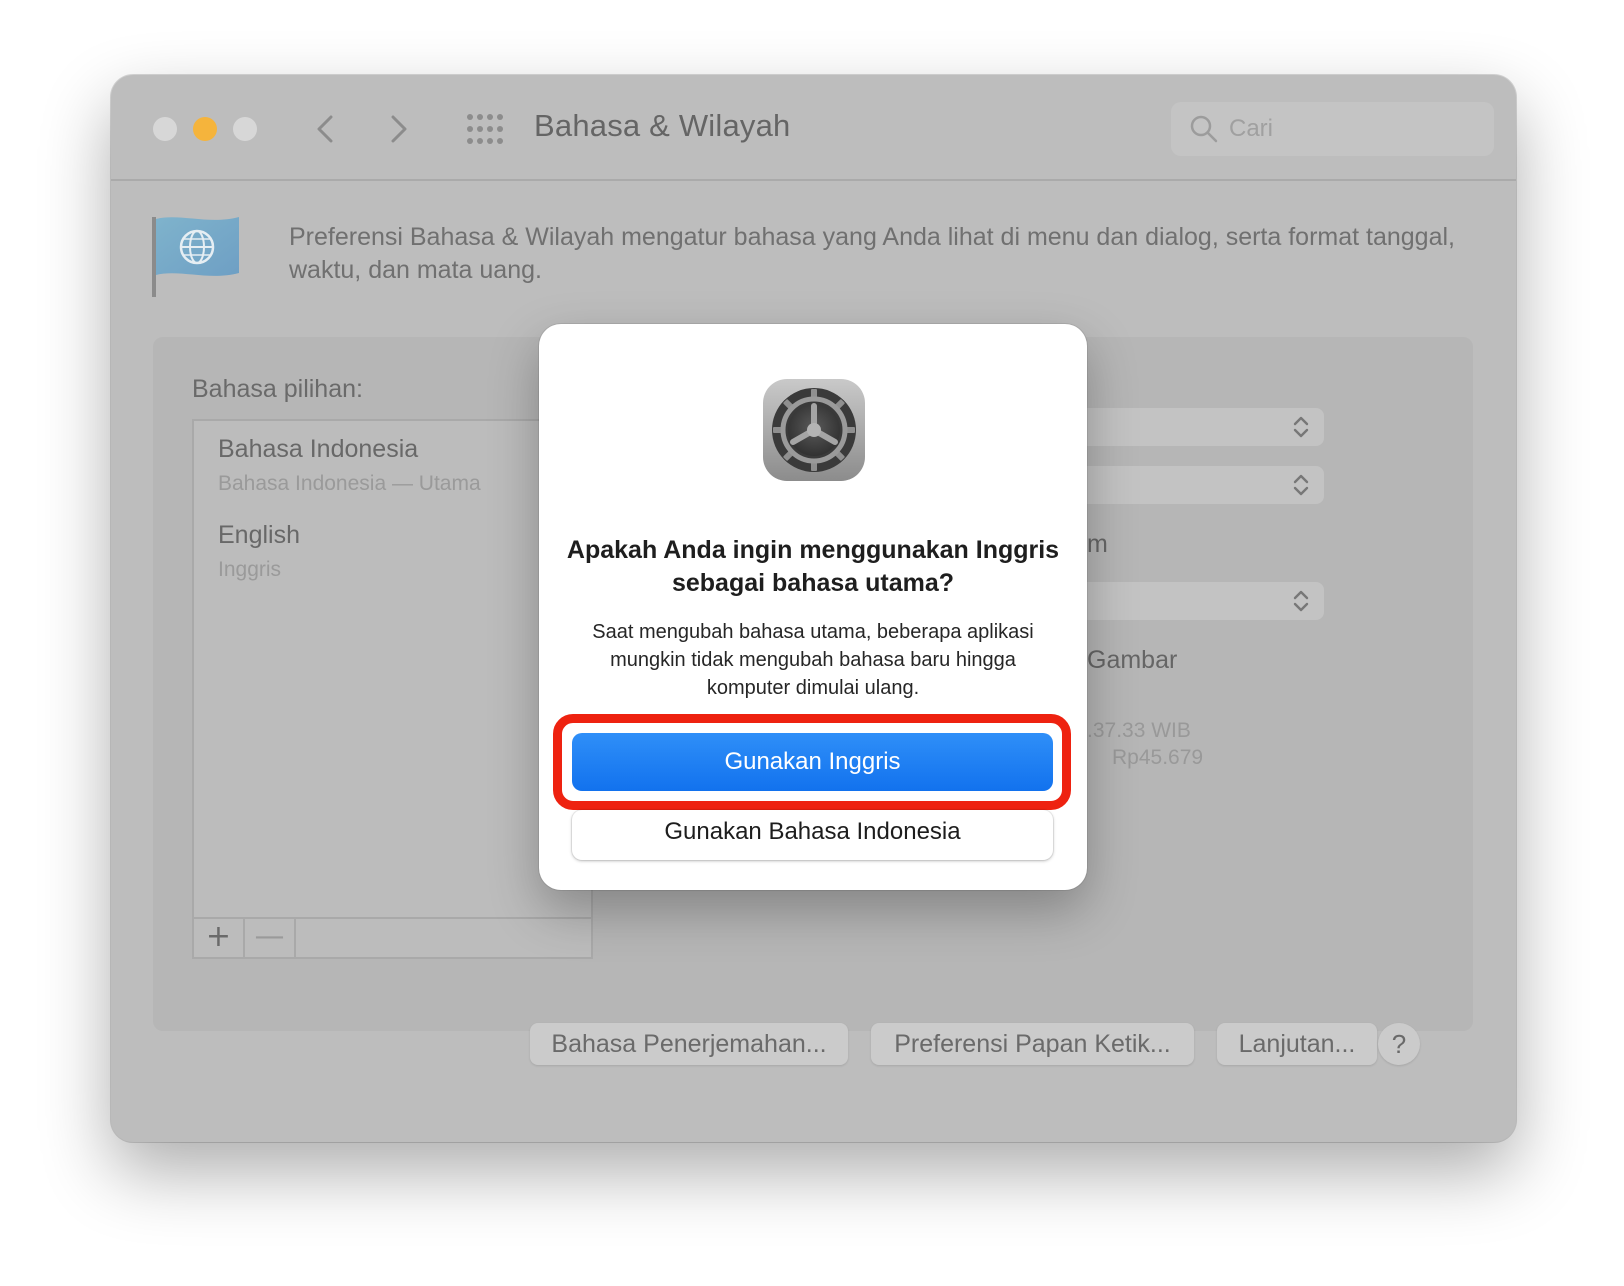 This screenshot has height=1286, width=1624. What do you see at coordinates (259, 551) in the screenshot?
I see `list-item: English Inggris` at bounding box center [259, 551].